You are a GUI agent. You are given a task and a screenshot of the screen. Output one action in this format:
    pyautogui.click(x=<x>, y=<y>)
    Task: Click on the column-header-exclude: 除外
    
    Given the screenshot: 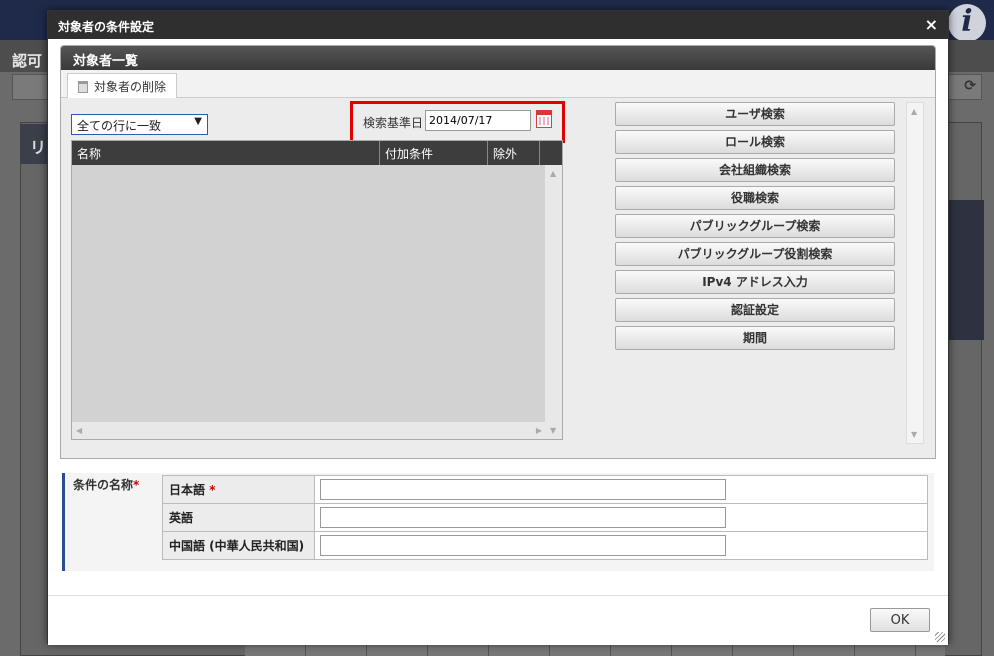 What is the action you would take?
    pyautogui.click(x=514, y=153)
    